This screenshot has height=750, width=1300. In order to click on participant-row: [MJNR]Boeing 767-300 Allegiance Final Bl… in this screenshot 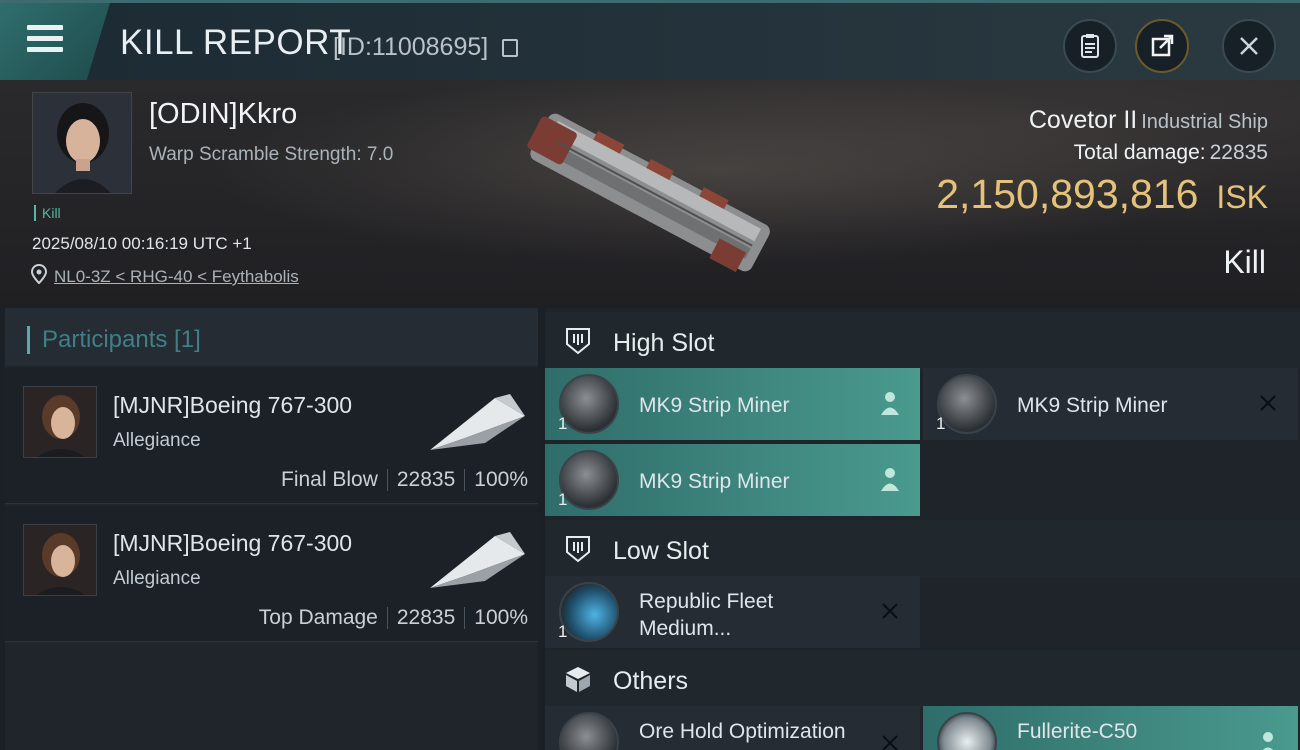, I will do `click(271, 436)`.